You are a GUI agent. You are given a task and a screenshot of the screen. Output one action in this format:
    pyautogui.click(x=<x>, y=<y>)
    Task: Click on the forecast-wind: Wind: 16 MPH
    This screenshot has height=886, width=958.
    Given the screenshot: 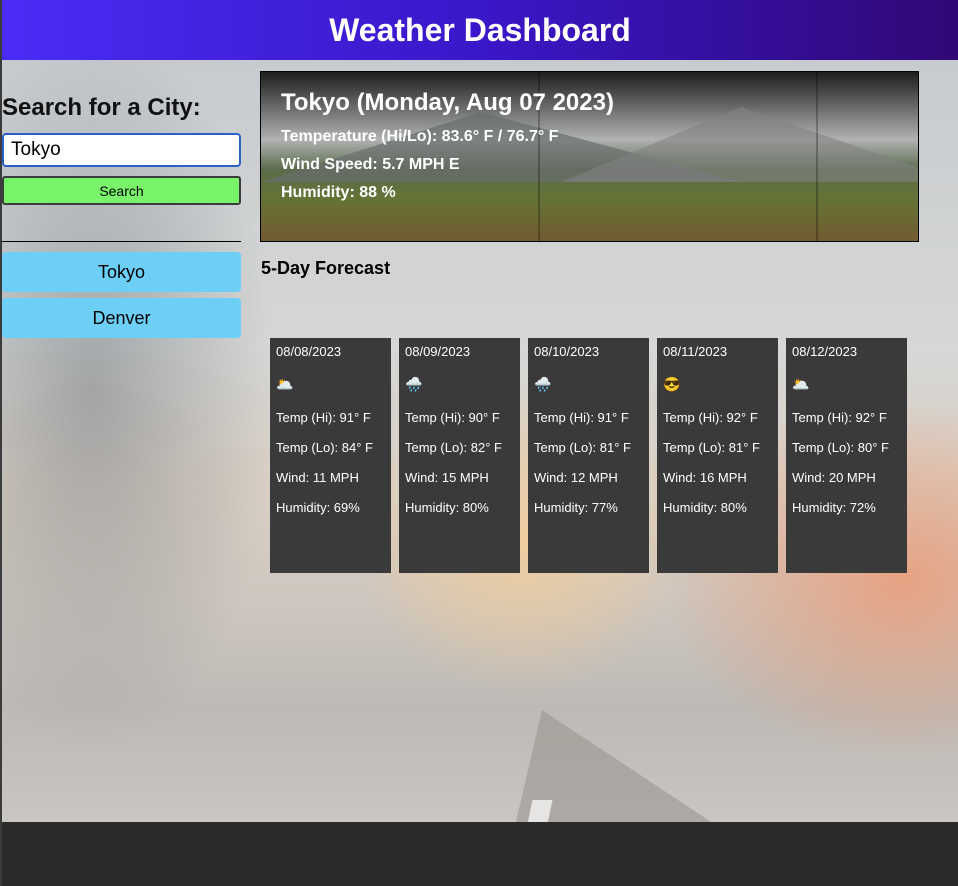 What is the action you would take?
    pyautogui.click(x=705, y=477)
    